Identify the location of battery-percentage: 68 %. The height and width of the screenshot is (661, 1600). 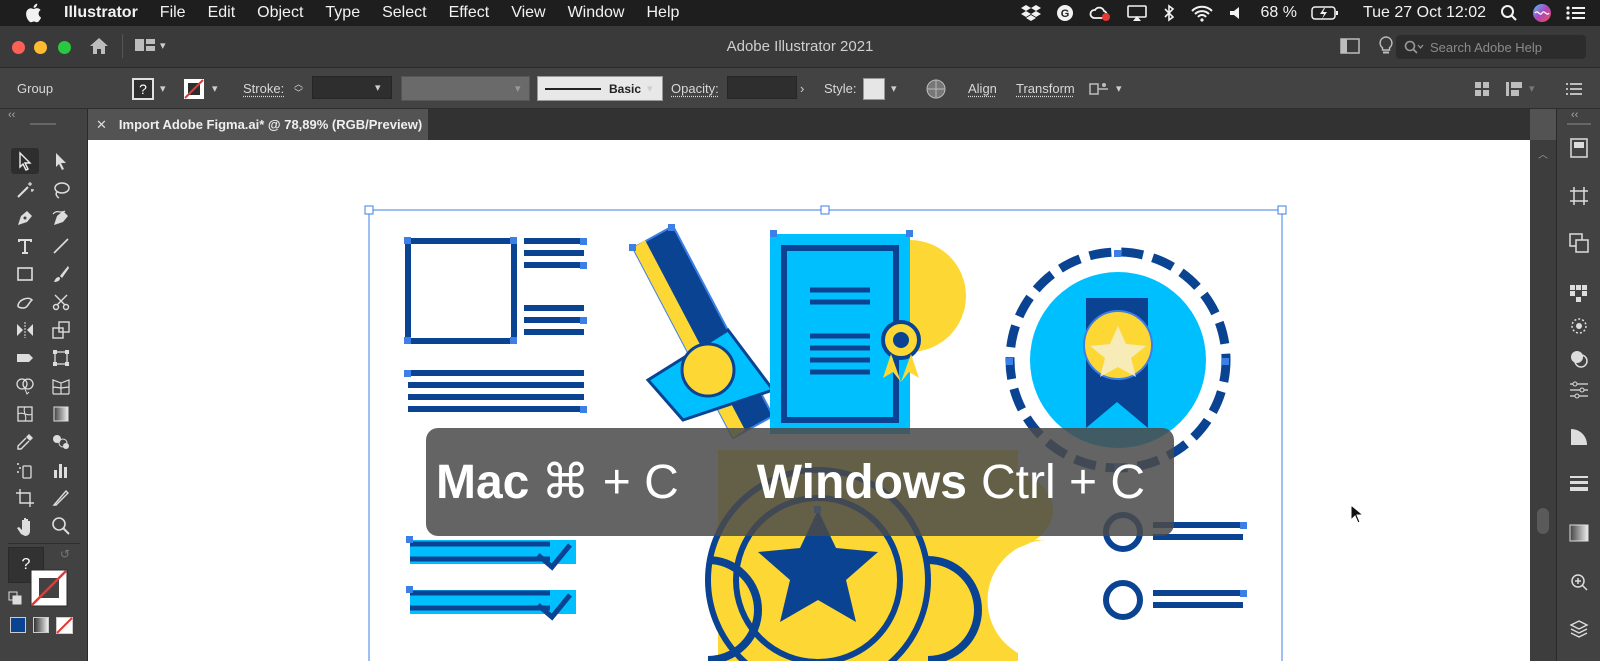
(1278, 13).